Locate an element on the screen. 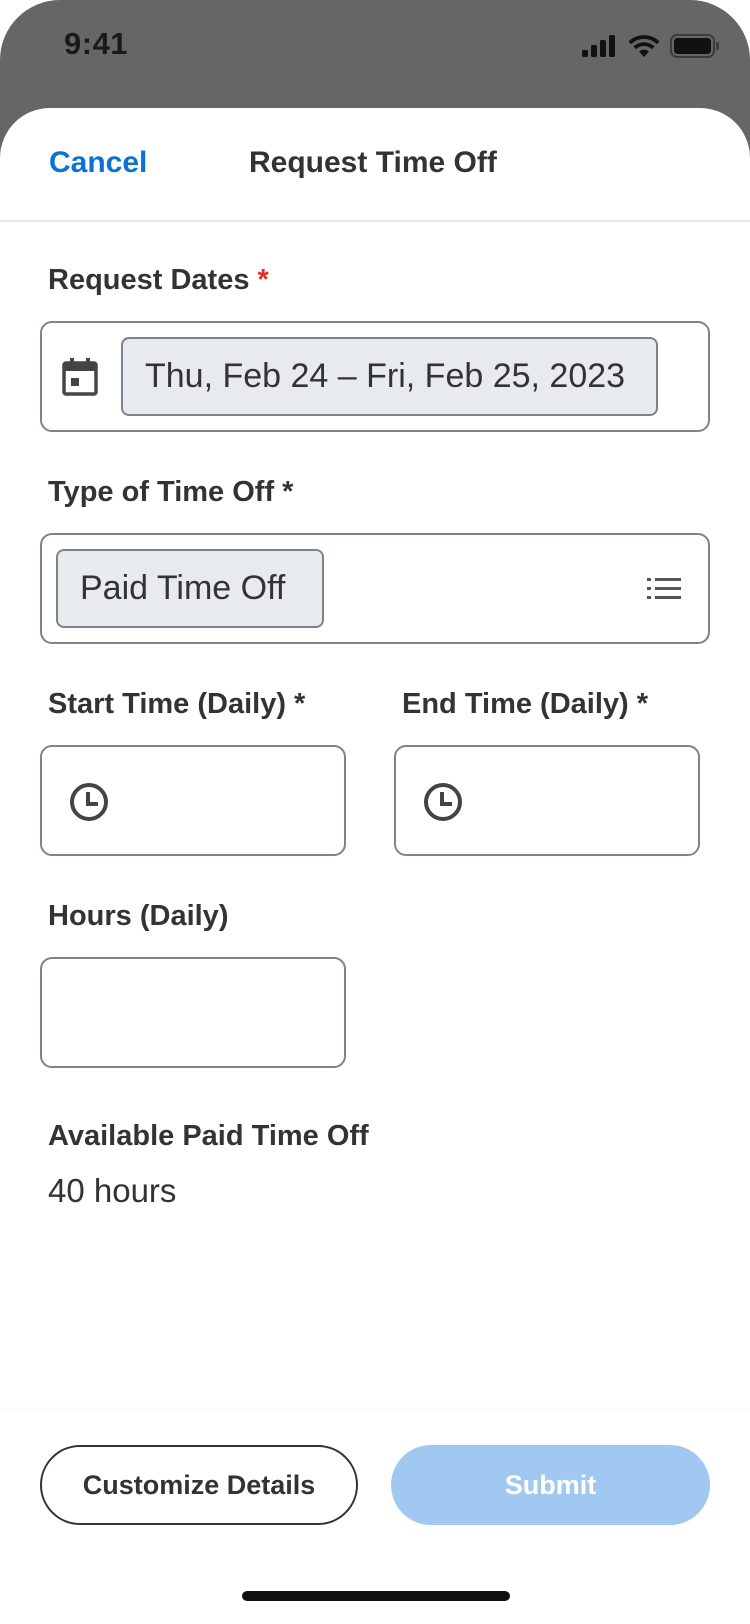  signal-icon is located at coordinates (600, 48).